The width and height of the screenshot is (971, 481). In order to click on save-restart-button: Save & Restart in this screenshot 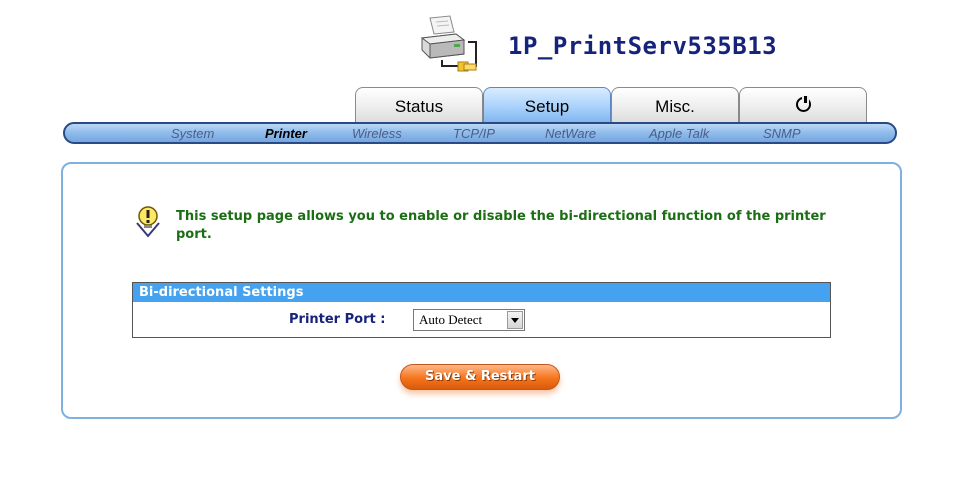, I will do `click(480, 377)`.